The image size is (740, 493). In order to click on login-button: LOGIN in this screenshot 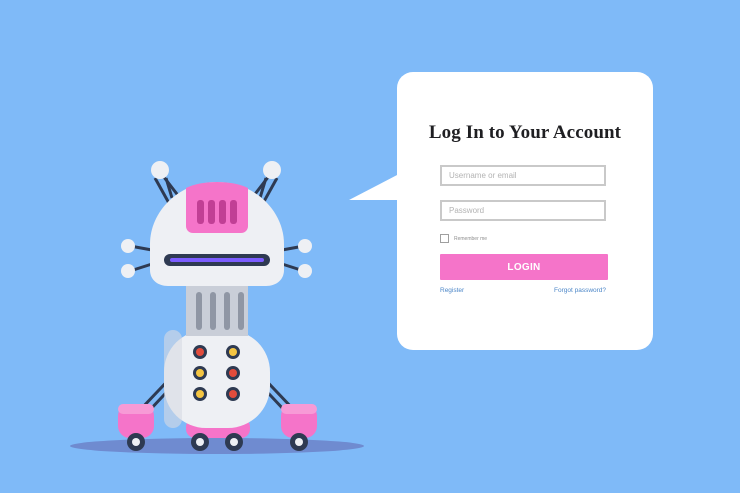, I will do `click(524, 267)`.